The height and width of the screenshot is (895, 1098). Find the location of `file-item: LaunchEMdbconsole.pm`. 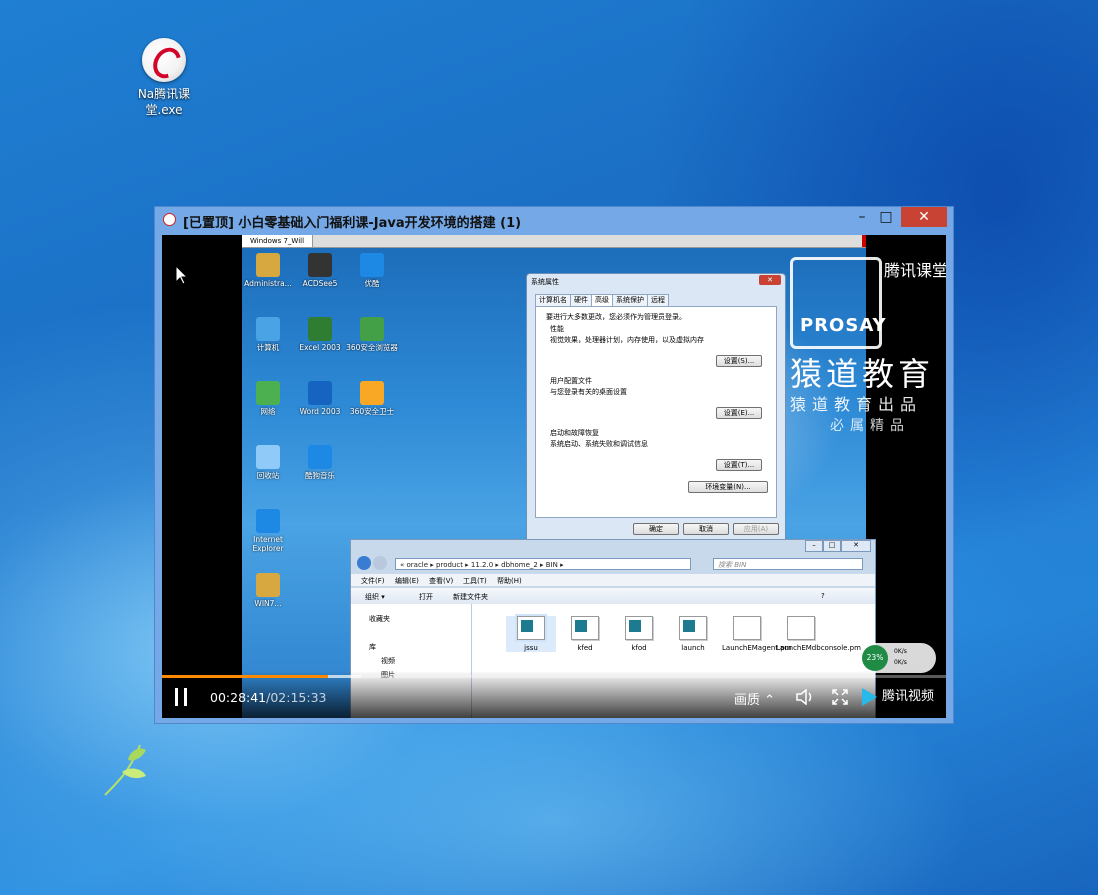

file-item: LaunchEMdbconsole.pm is located at coordinates (818, 634).